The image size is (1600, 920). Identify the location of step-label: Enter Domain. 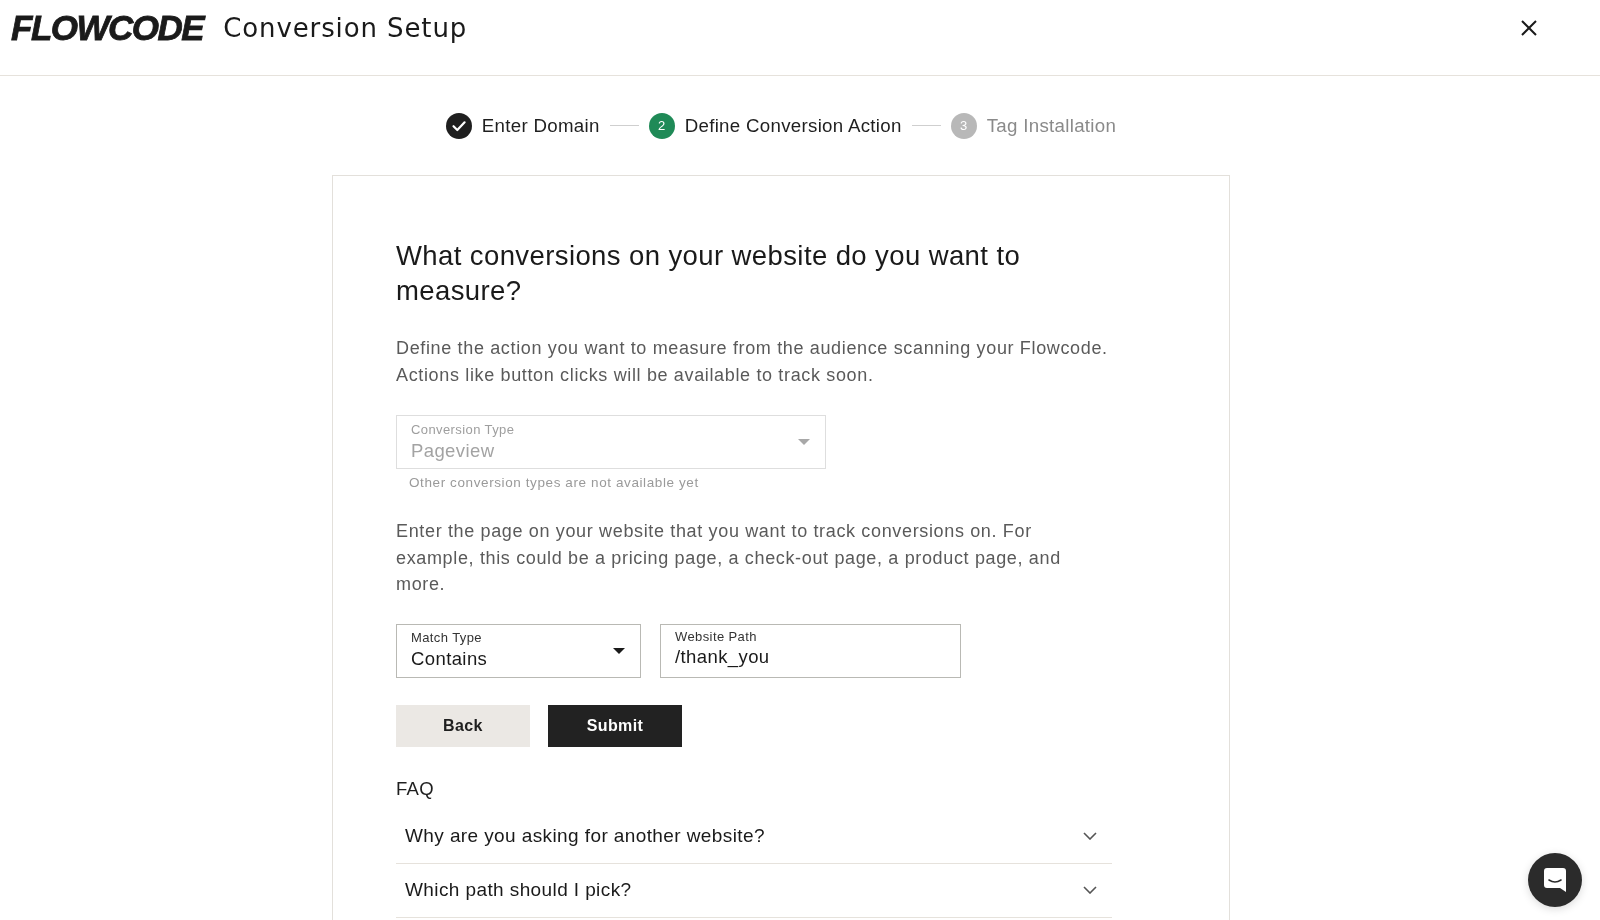
(540, 125).